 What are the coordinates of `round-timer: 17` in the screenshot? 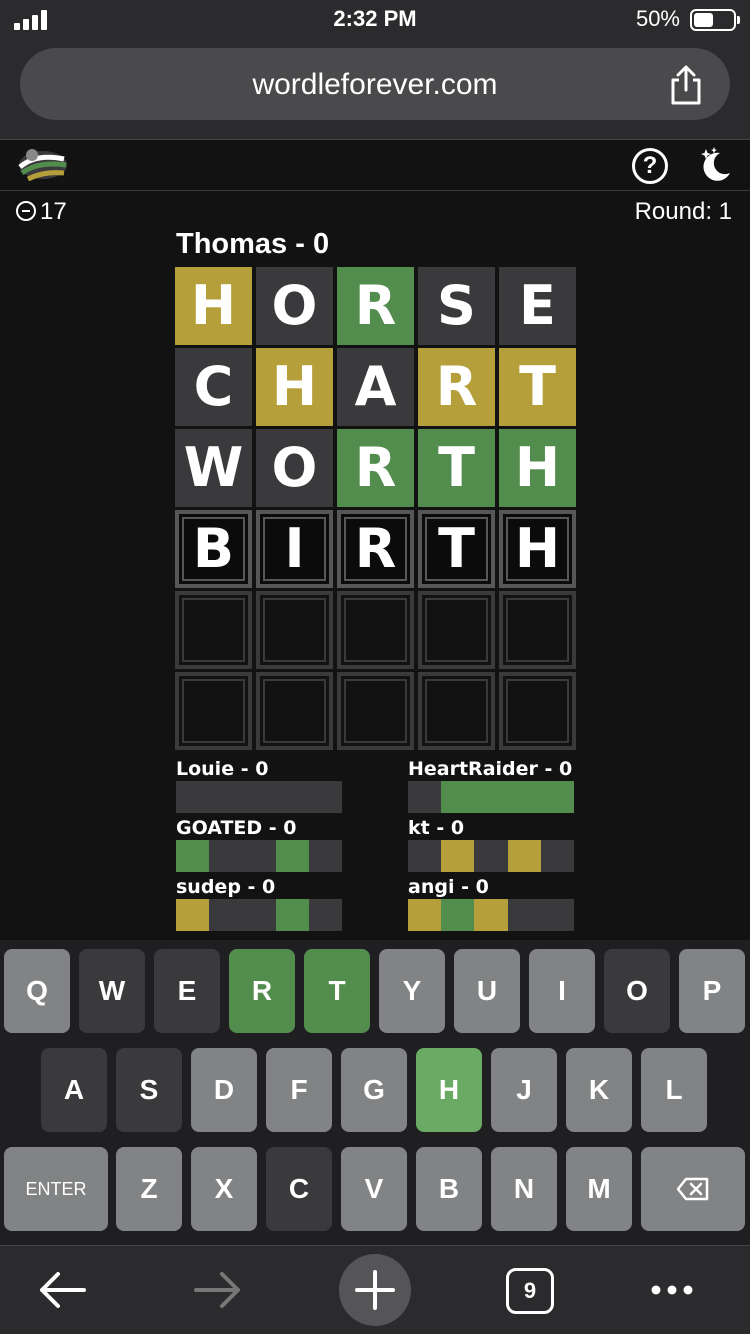 It's located at (41, 212).